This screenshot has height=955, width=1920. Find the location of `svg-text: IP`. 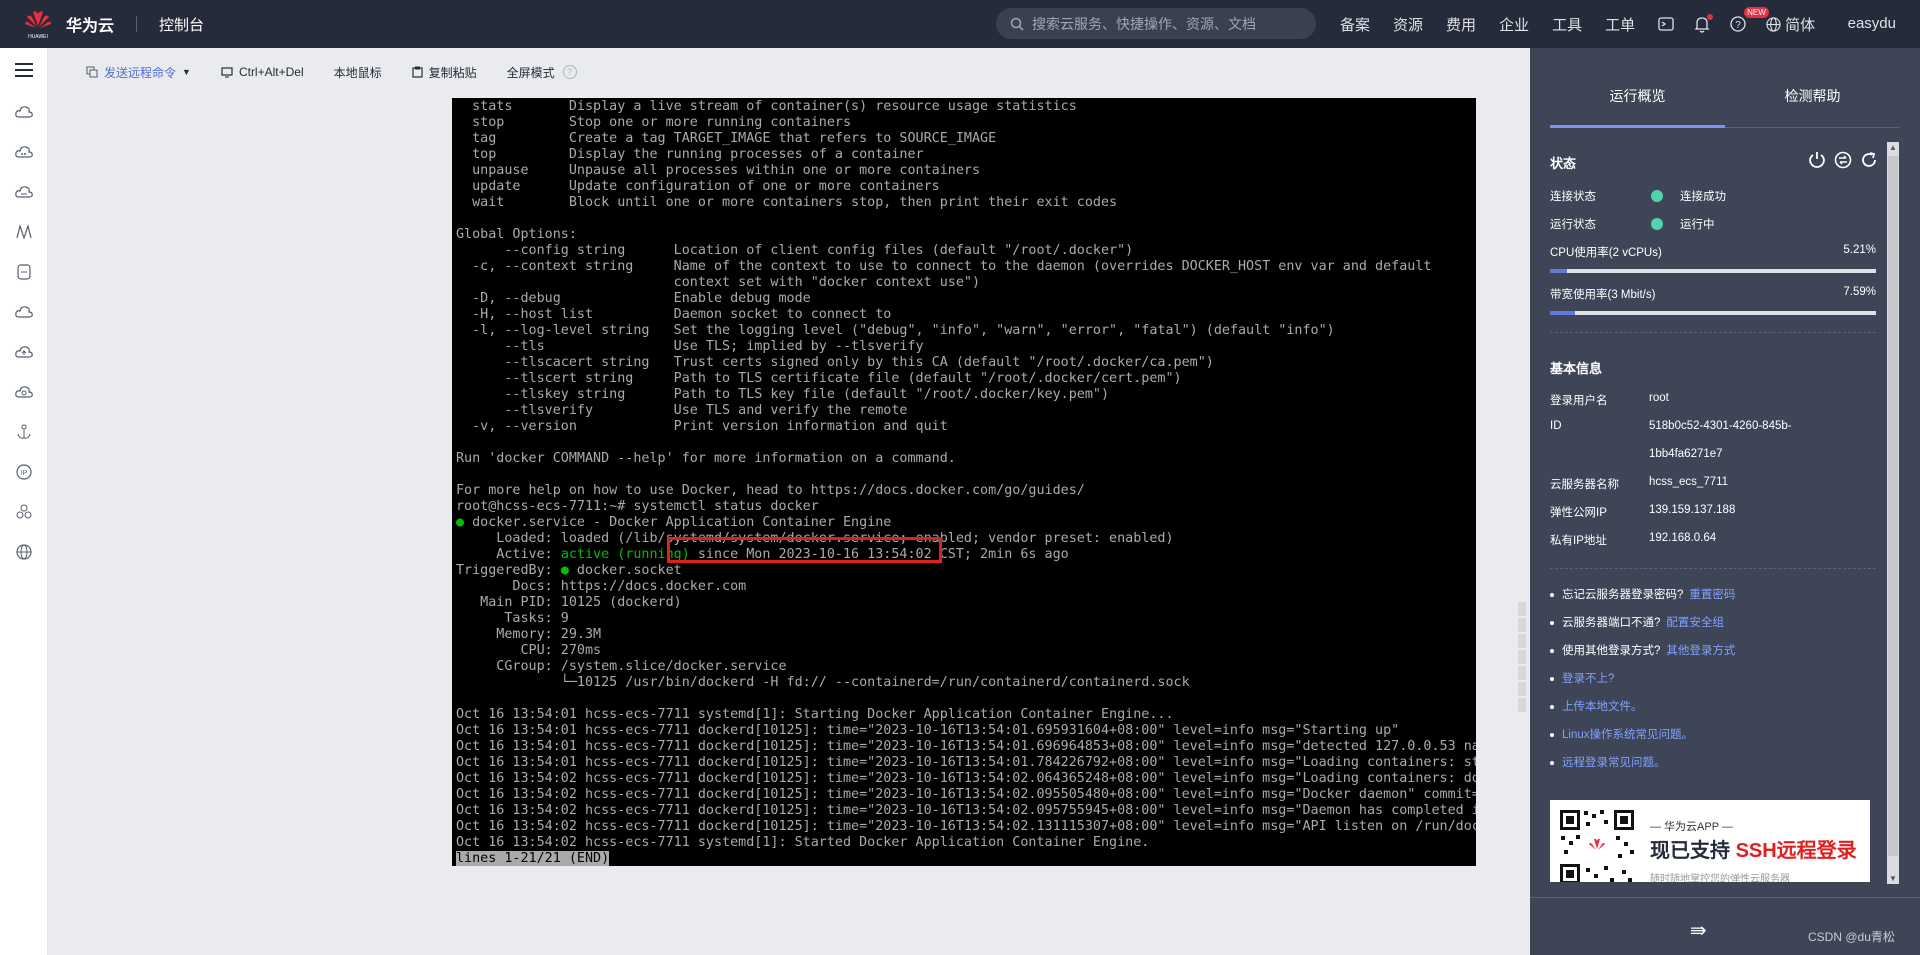

svg-text: IP is located at coordinates (24, 473).